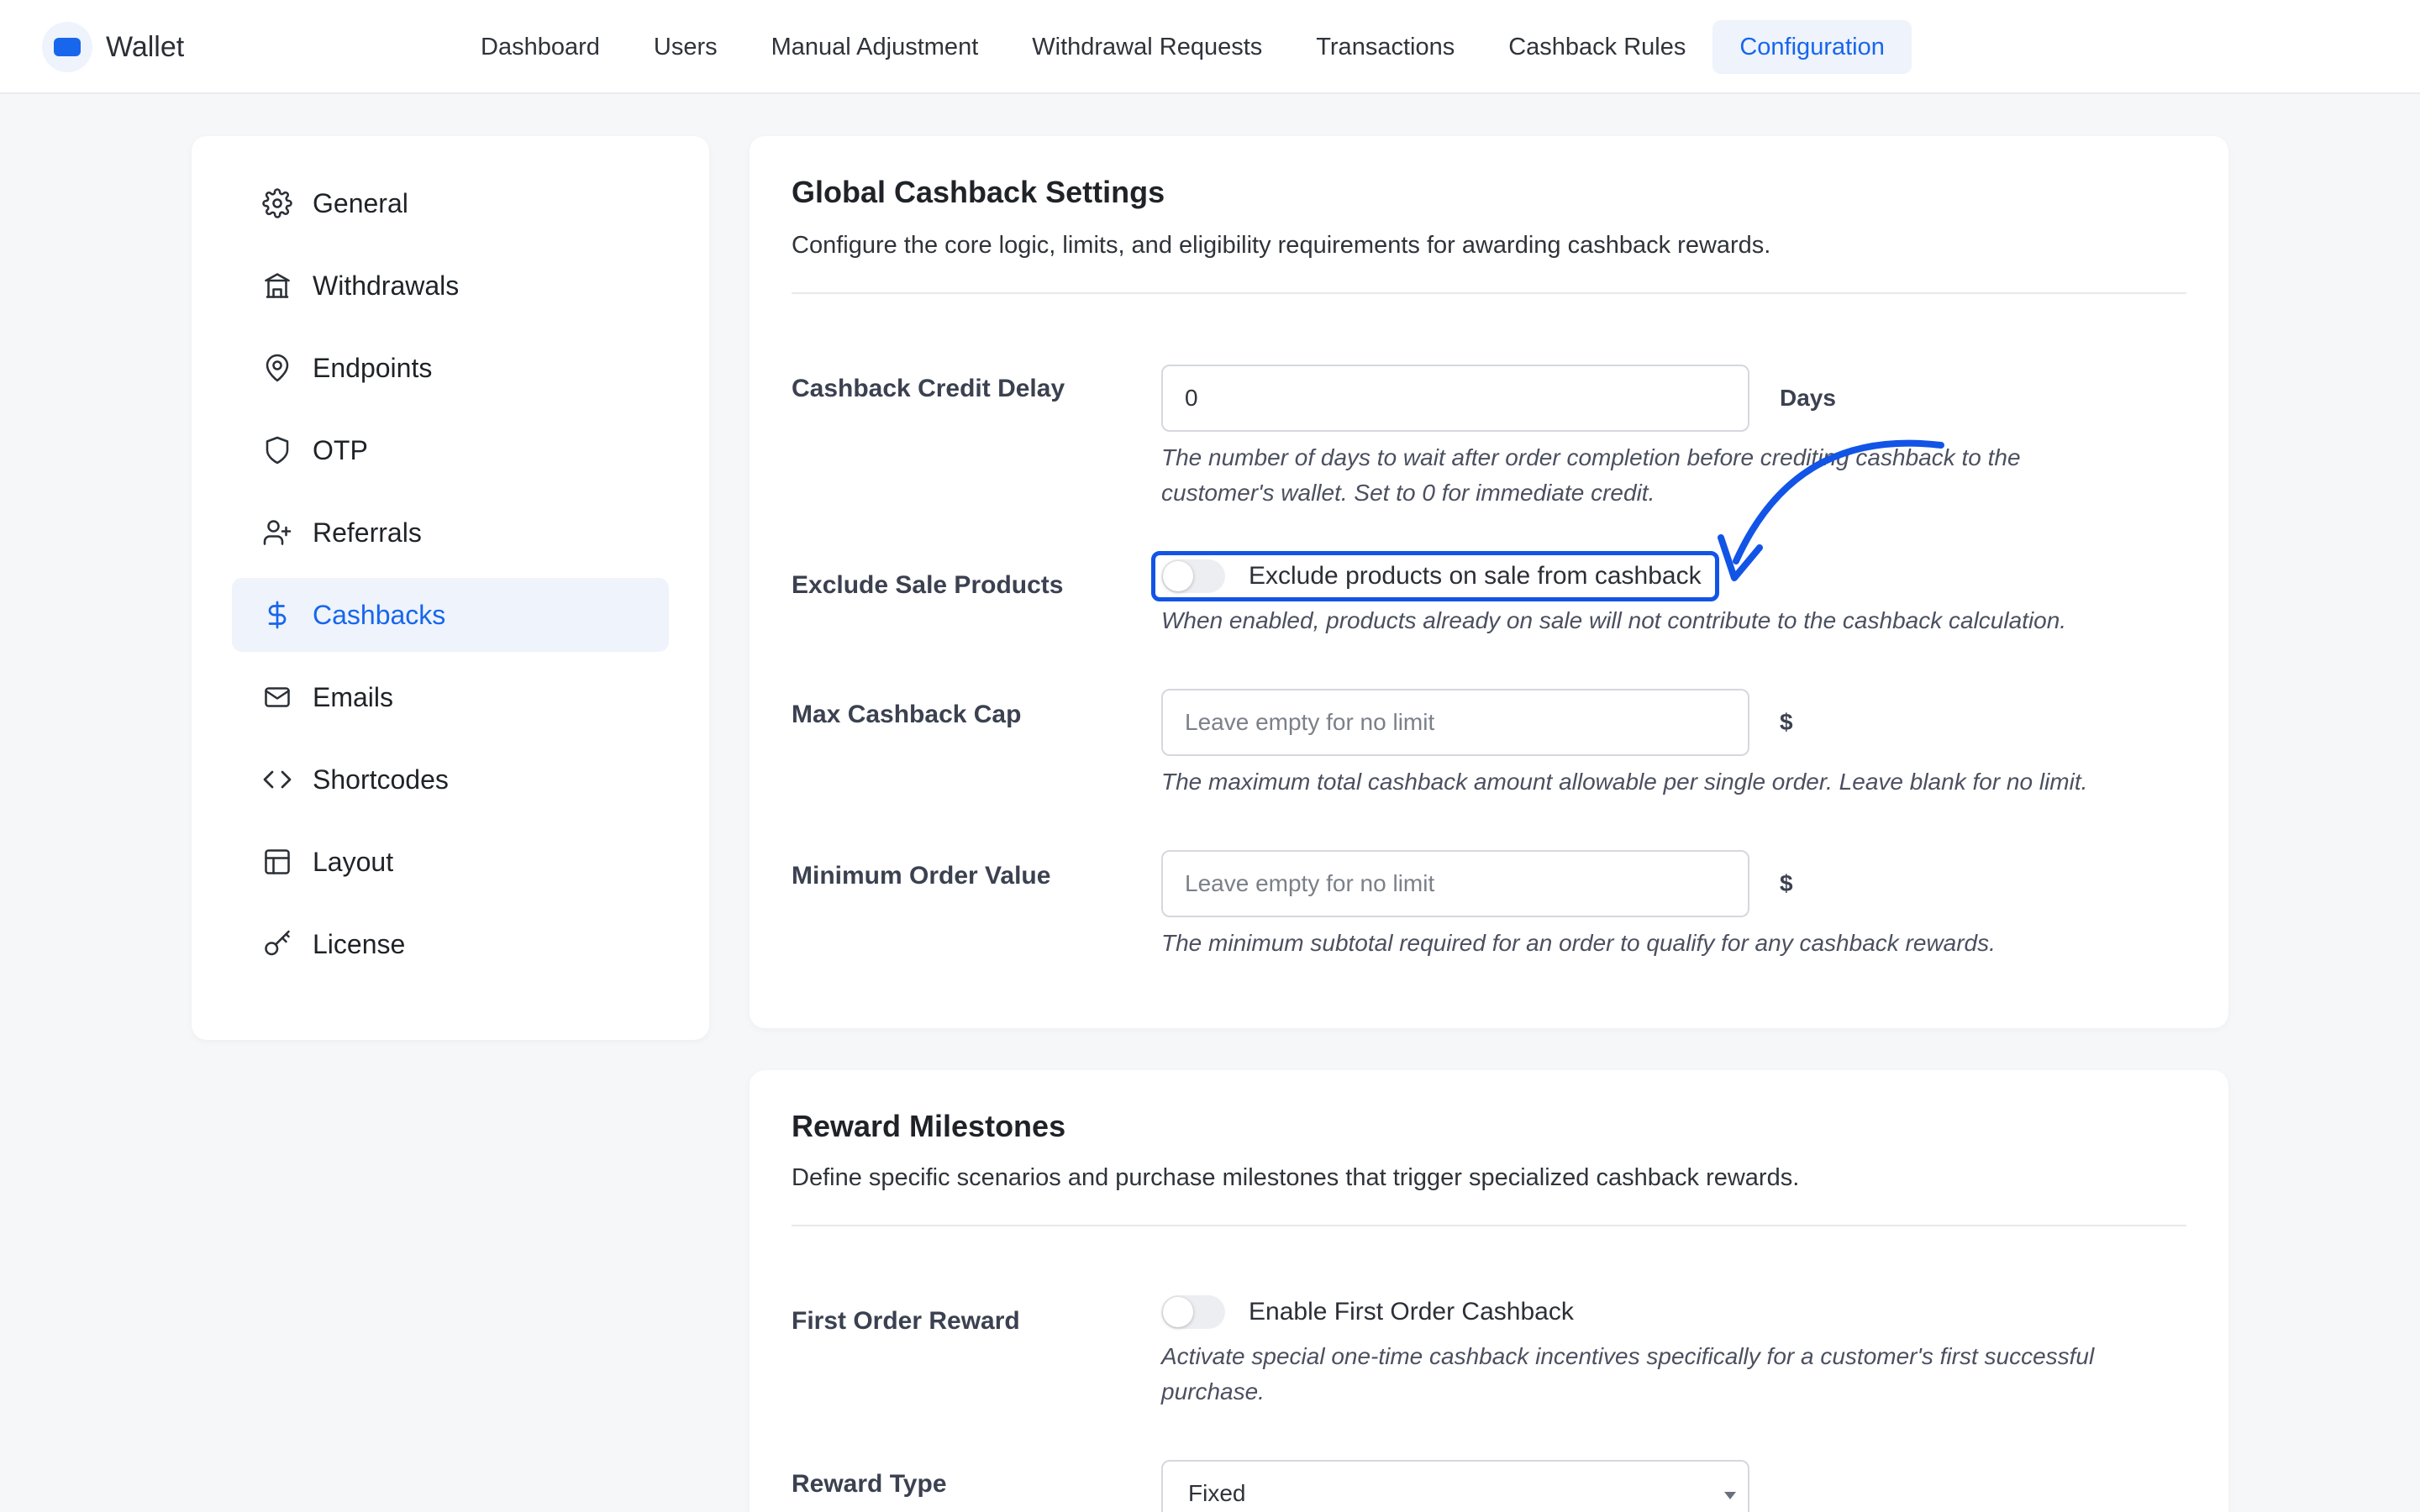 This screenshot has width=2420, height=1512. What do you see at coordinates (1787, 883) in the screenshot?
I see `min-order-unit: $` at bounding box center [1787, 883].